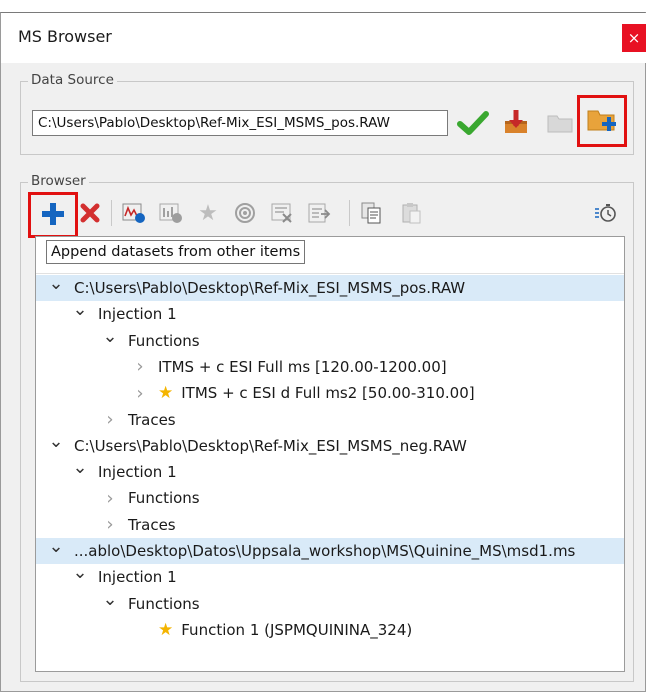 This screenshot has width=648, height=694. Describe the element at coordinates (297, 629) in the screenshot. I see `tree-item-label: Function 1 (JSPMQUININA_324)` at that location.